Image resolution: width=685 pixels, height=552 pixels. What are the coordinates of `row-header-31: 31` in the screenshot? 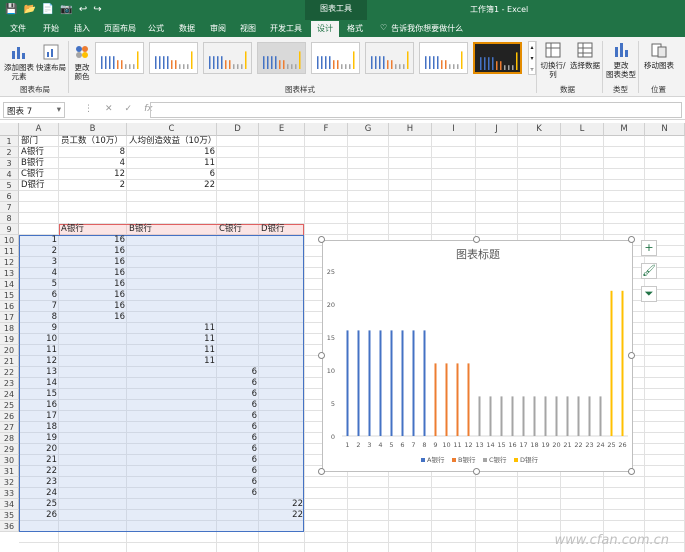 It's located at (9, 471).